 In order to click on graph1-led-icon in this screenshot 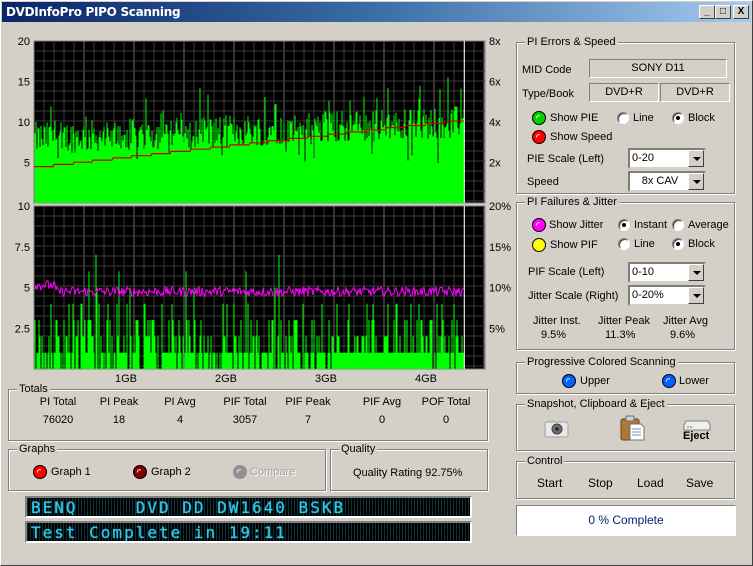, I will do `click(40, 472)`.